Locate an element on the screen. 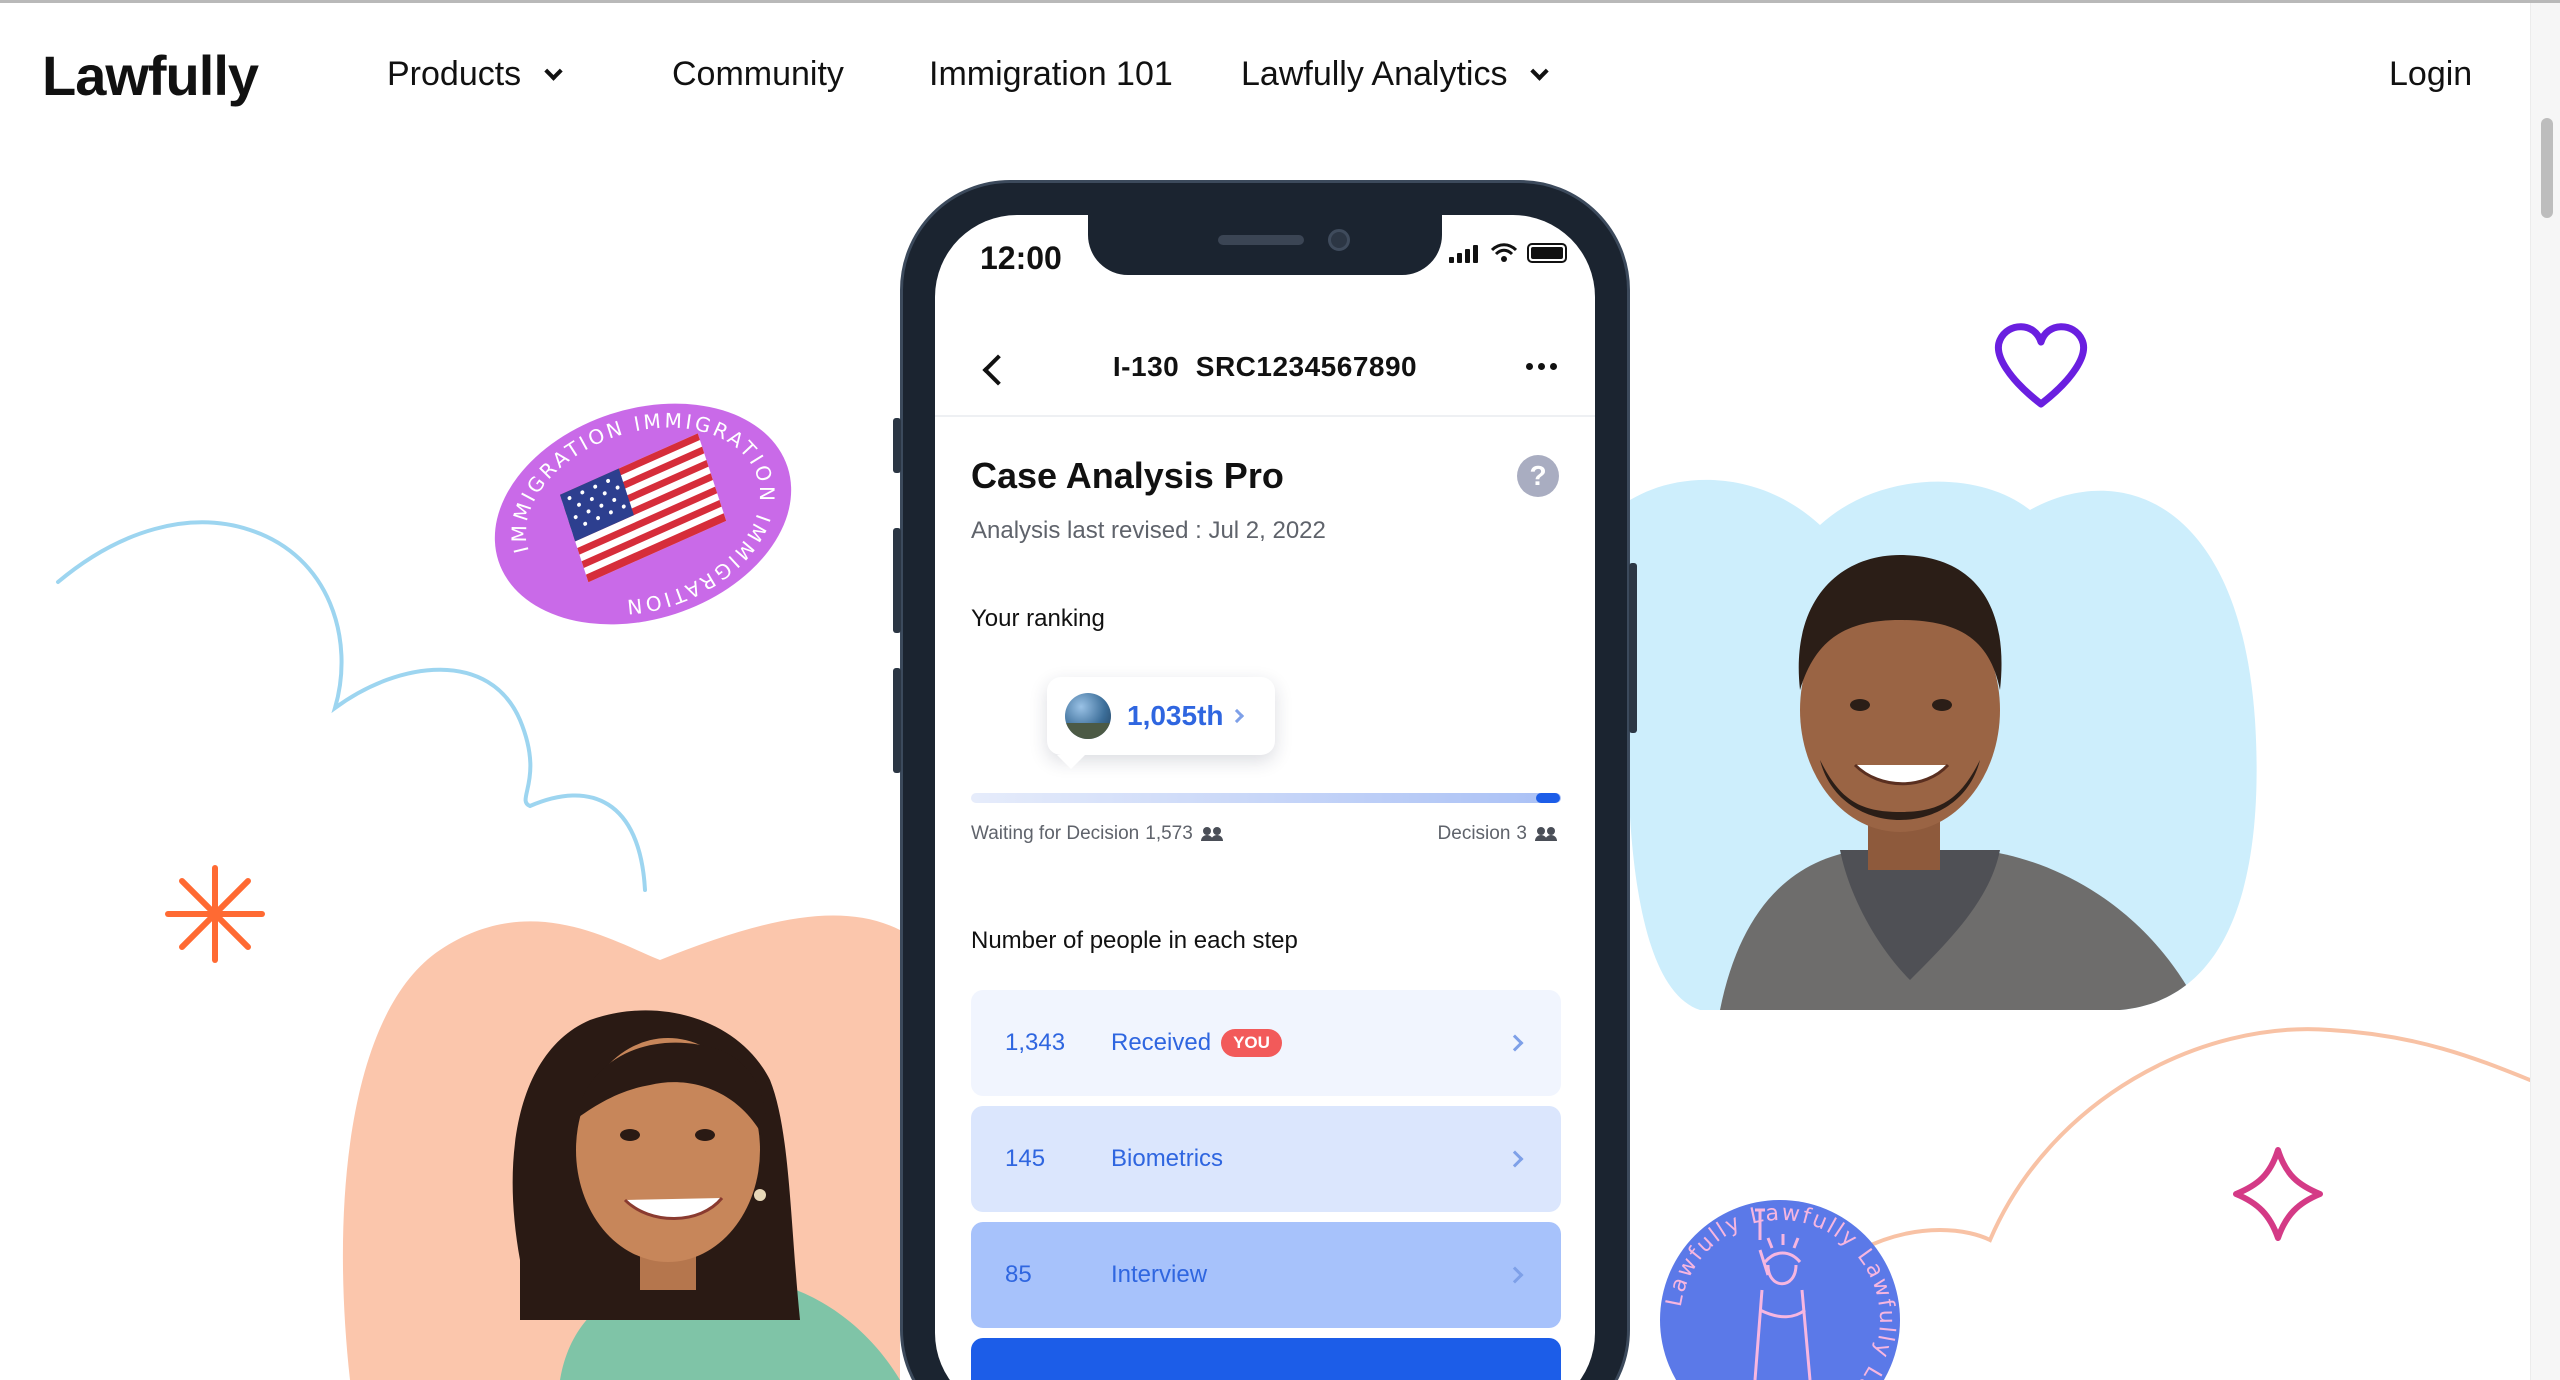 The width and height of the screenshot is (2560, 1380). step-row-decision is located at coordinates (1266, 1359).